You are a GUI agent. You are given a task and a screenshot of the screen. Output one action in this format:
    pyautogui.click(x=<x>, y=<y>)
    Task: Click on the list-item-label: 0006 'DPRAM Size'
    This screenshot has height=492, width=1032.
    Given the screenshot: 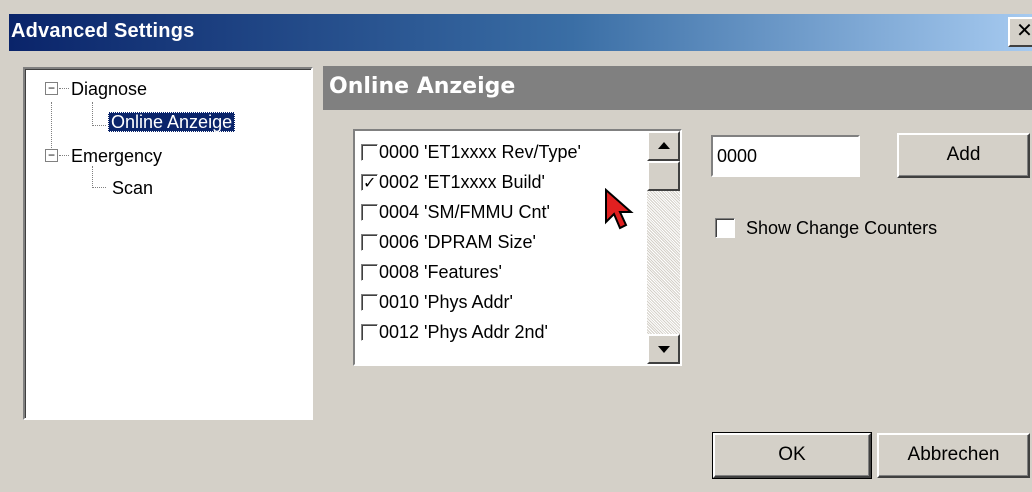 What is the action you would take?
    pyautogui.click(x=457, y=242)
    